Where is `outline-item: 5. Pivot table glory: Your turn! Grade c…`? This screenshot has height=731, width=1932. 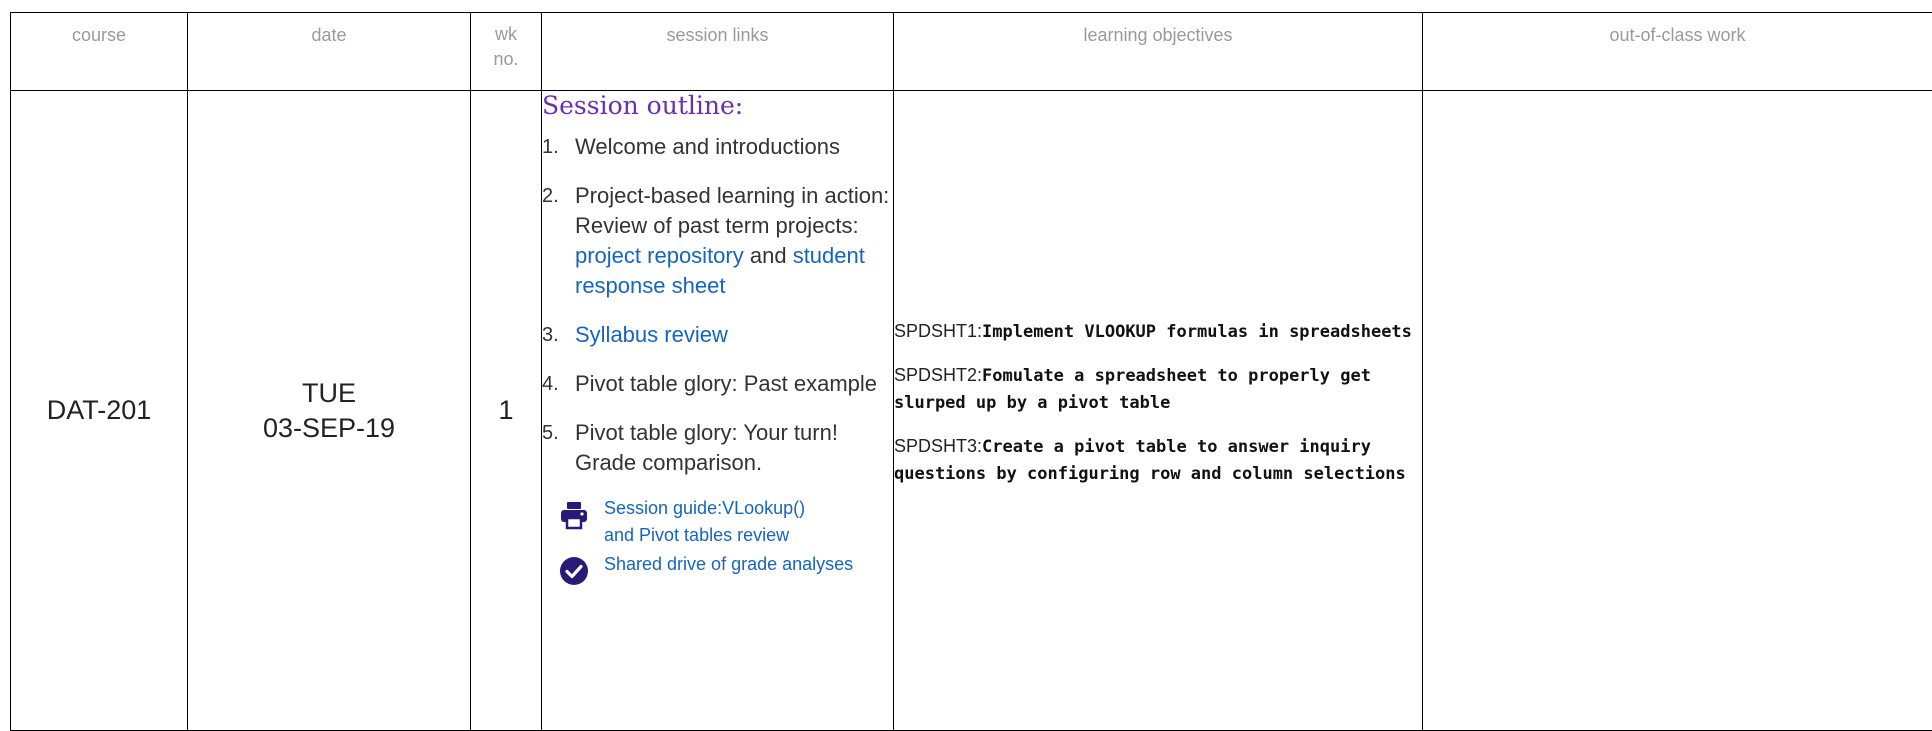 outline-item: 5. Pivot table glory: Your turn! Grade c… is located at coordinates (717, 448).